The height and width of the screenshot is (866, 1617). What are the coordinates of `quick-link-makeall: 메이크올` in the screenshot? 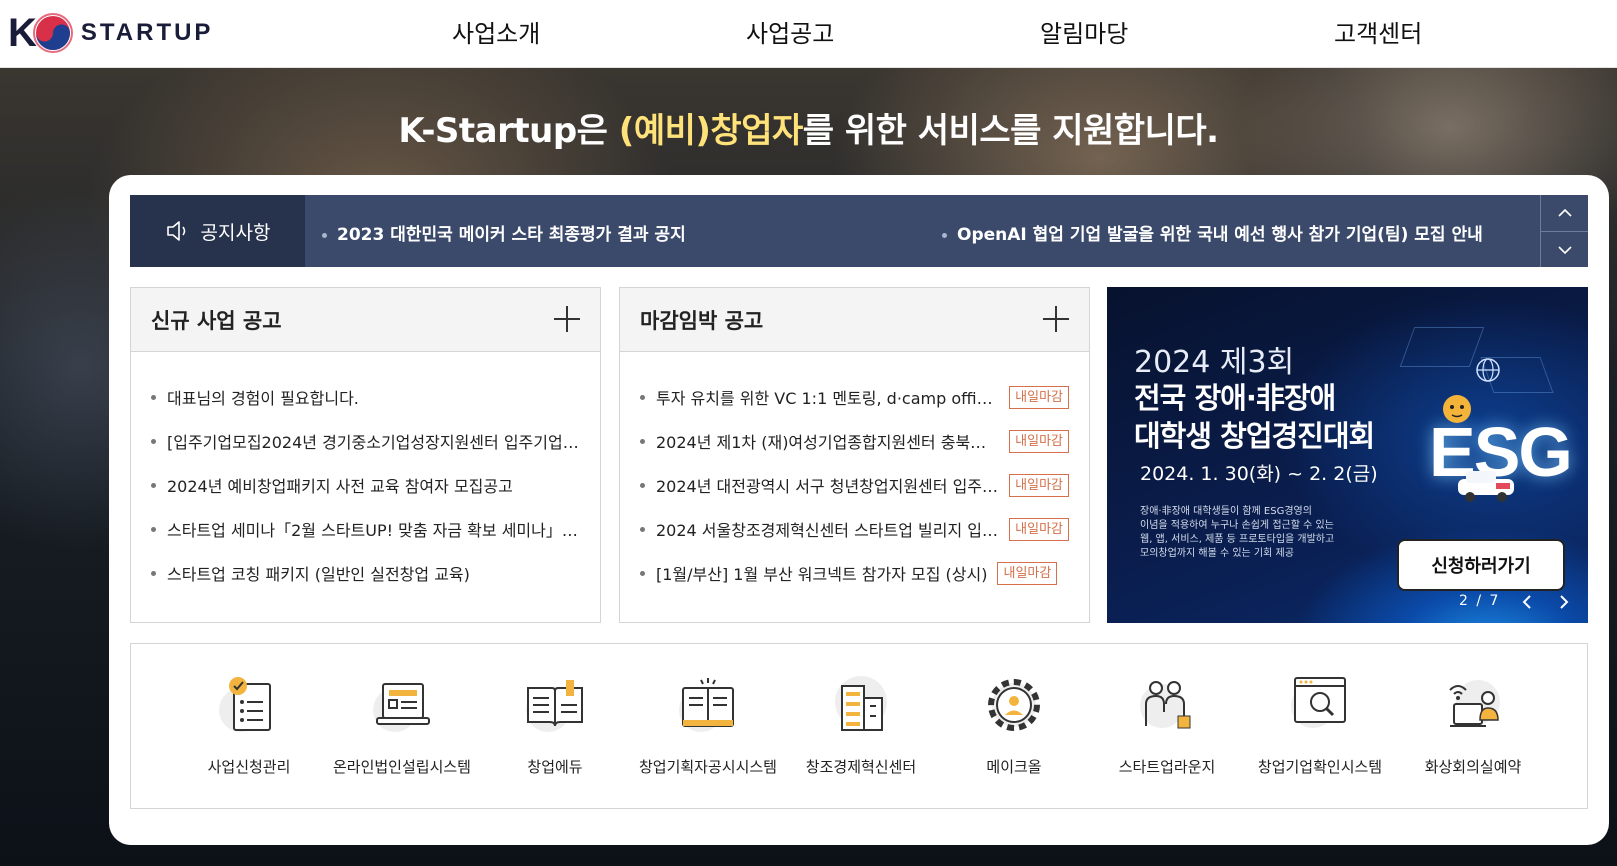 It's located at (1014, 724).